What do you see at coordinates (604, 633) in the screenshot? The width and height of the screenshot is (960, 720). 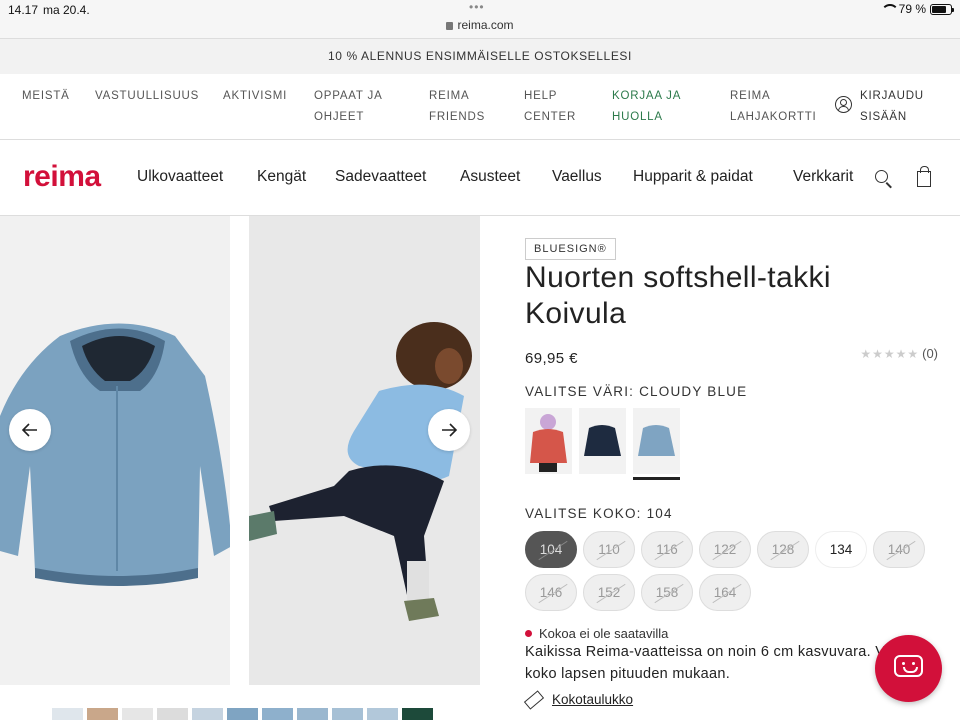 I see `availability-text: Kokoa ei ole saatavilla` at bounding box center [604, 633].